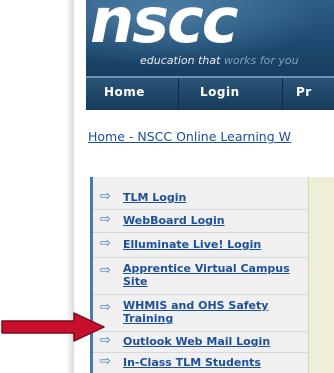  What do you see at coordinates (218, 362) in the screenshot?
I see `menu-item-label: In-Class TLM Students` at bounding box center [218, 362].